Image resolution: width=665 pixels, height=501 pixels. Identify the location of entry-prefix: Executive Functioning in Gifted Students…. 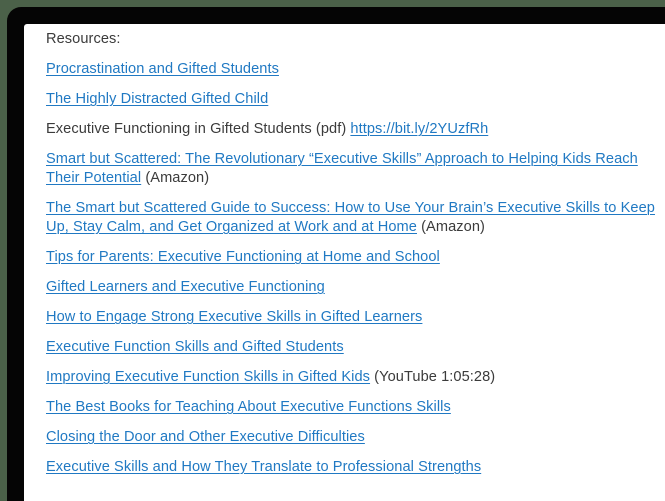
(198, 129).